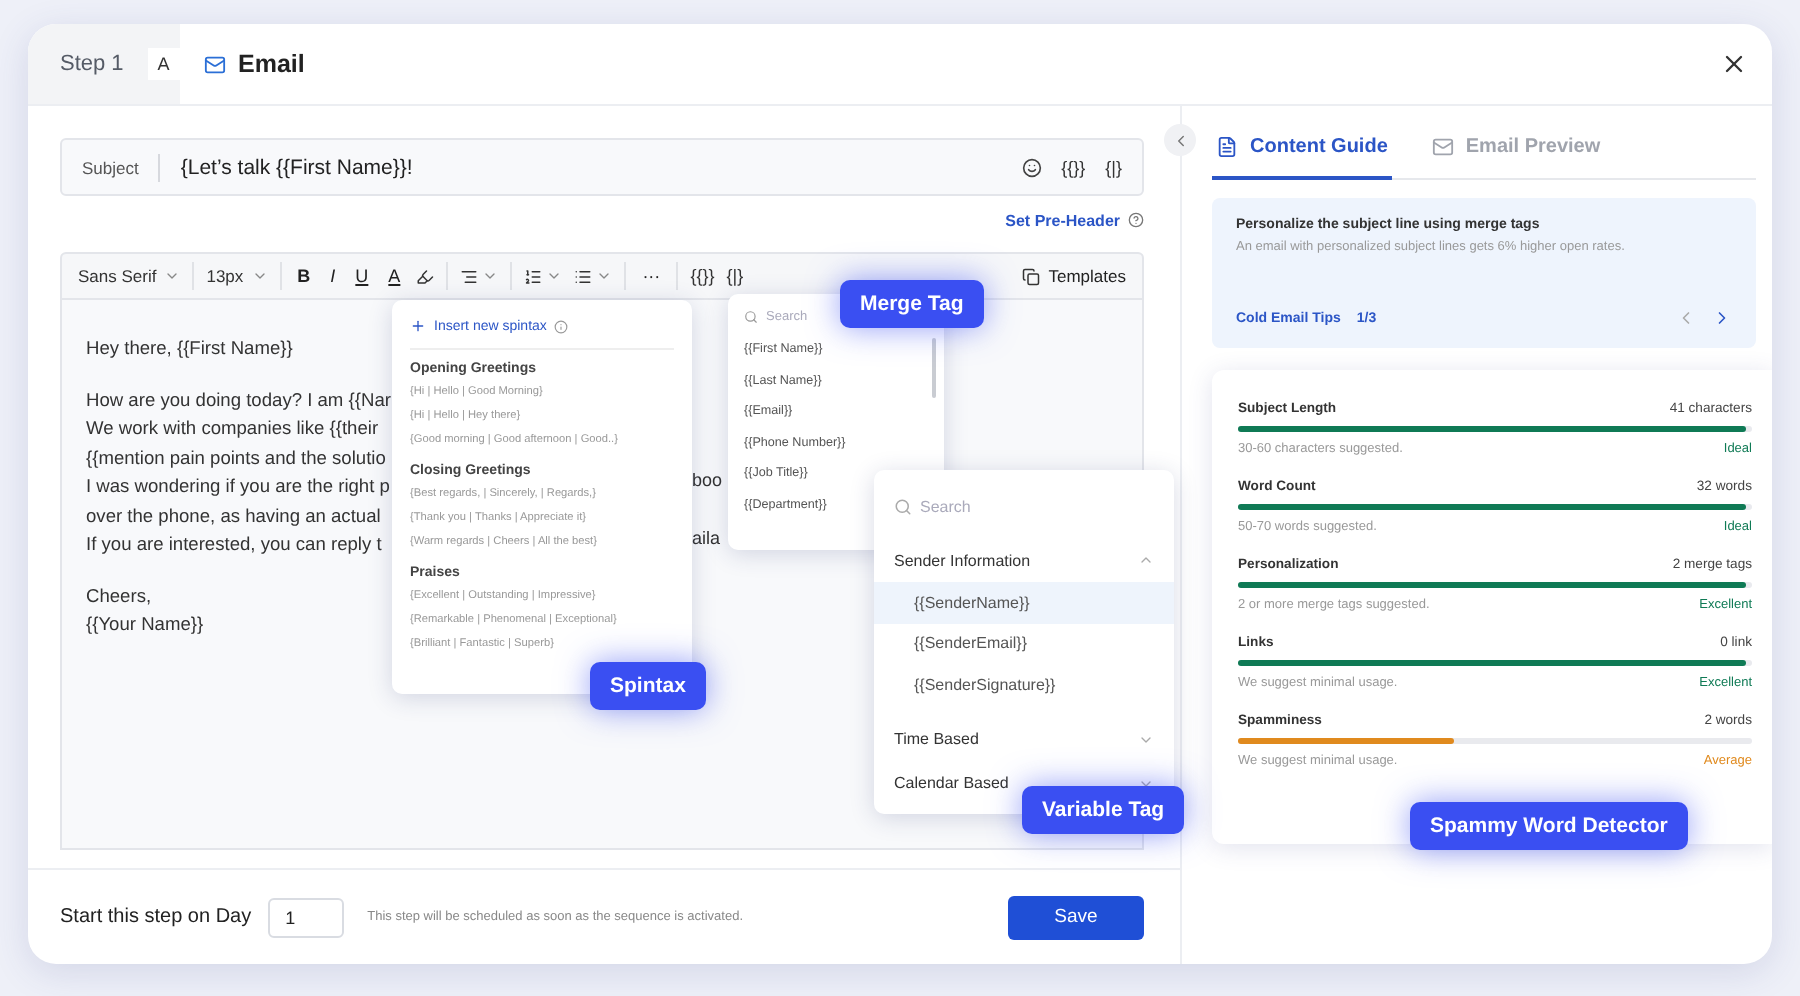 This screenshot has width=1800, height=996. I want to click on variable-option: {{SenderSignature}}, so click(1024, 684).